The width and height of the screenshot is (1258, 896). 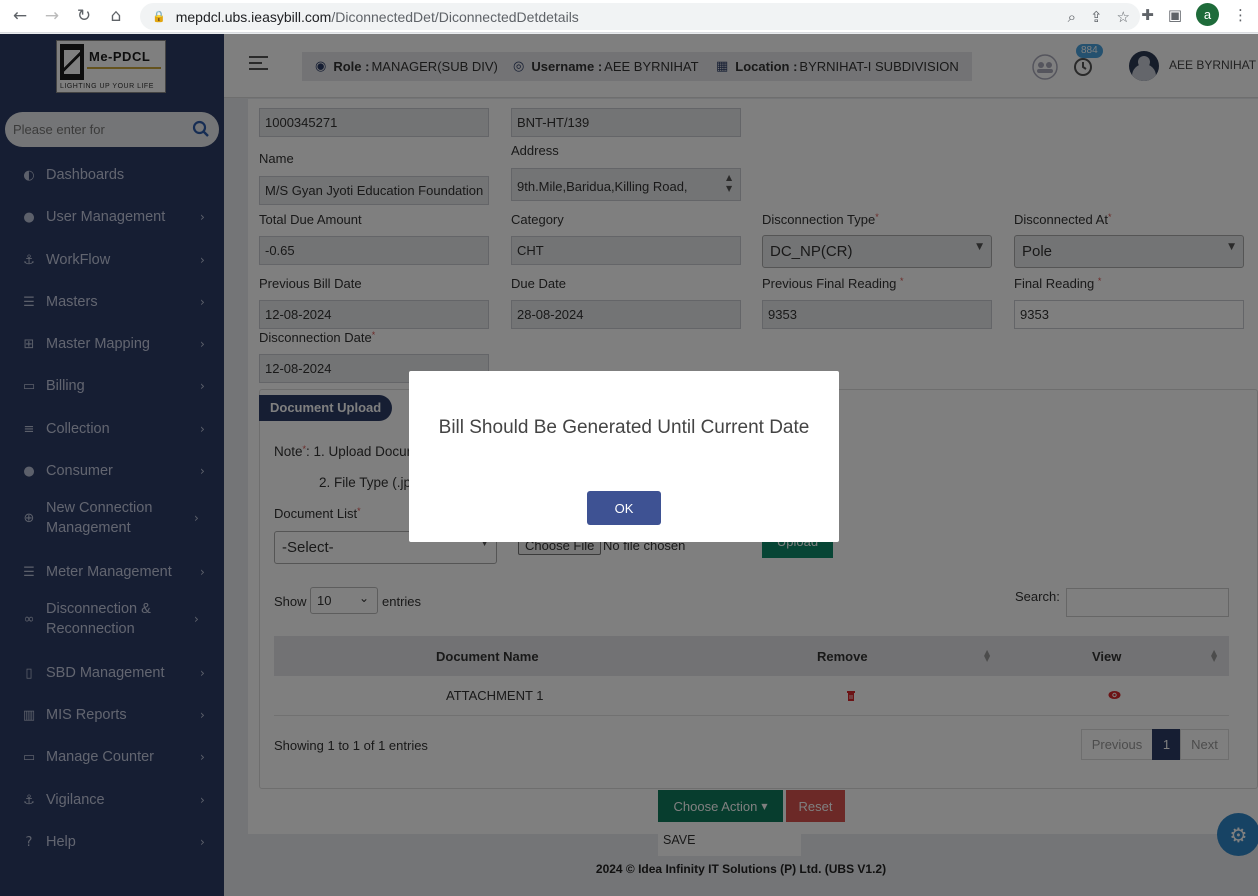 What do you see at coordinates (116, 16) in the screenshot?
I see `home-icon: ⌂` at bounding box center [116, 16].